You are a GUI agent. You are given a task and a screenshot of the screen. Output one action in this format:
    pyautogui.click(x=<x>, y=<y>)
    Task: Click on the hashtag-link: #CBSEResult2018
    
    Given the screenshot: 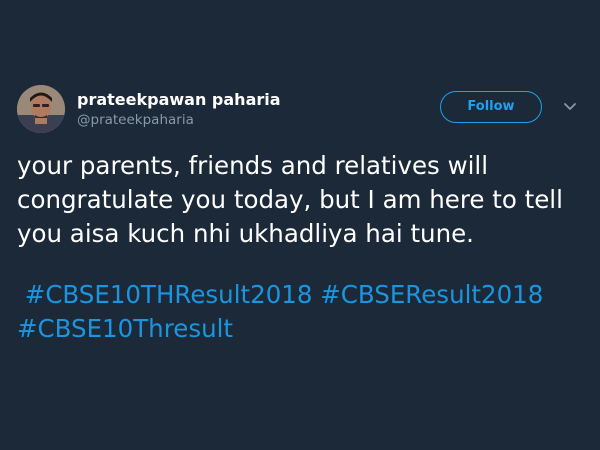 What is the action you would take?
    pyautogui.click(x=431, y=294)
    